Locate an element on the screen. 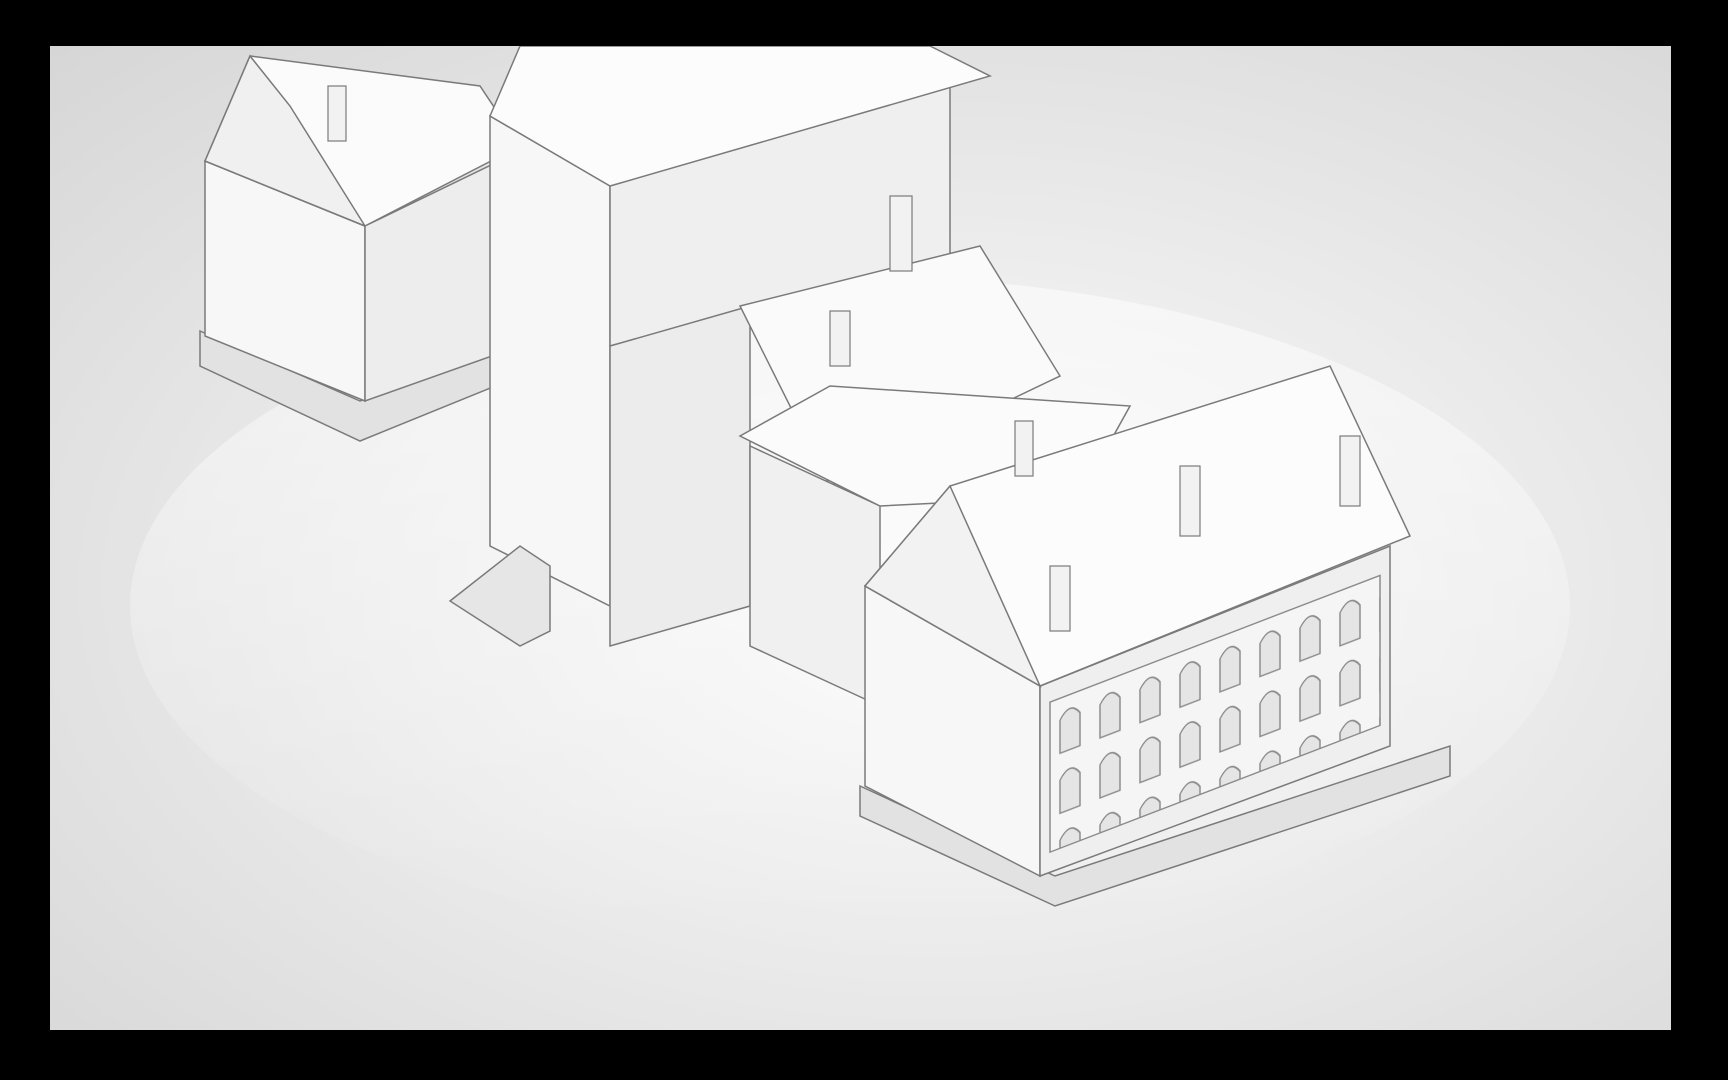 The image size is (1728, 1080). left-wing is located at coordinates (360, 248).